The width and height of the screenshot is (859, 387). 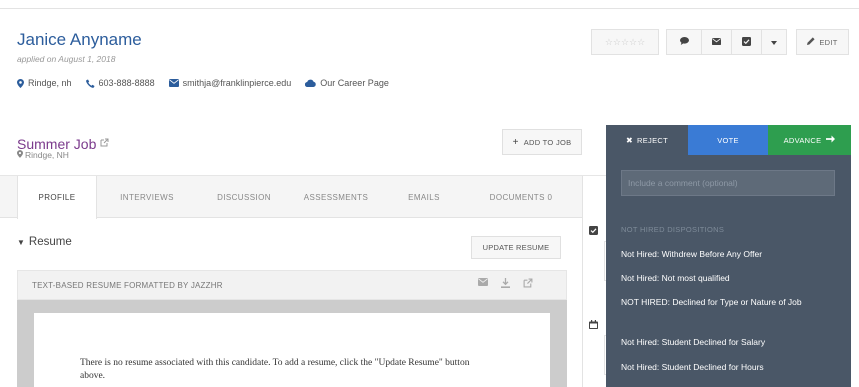 I want to click on tab-assessments: ASSESSMENTS, so click(x=336, y=197).